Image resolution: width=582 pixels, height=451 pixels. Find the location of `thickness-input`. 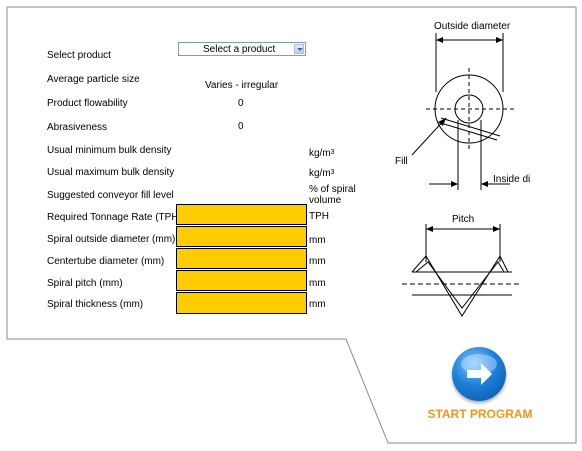

thickness-input is located at coordinates (241, 303).